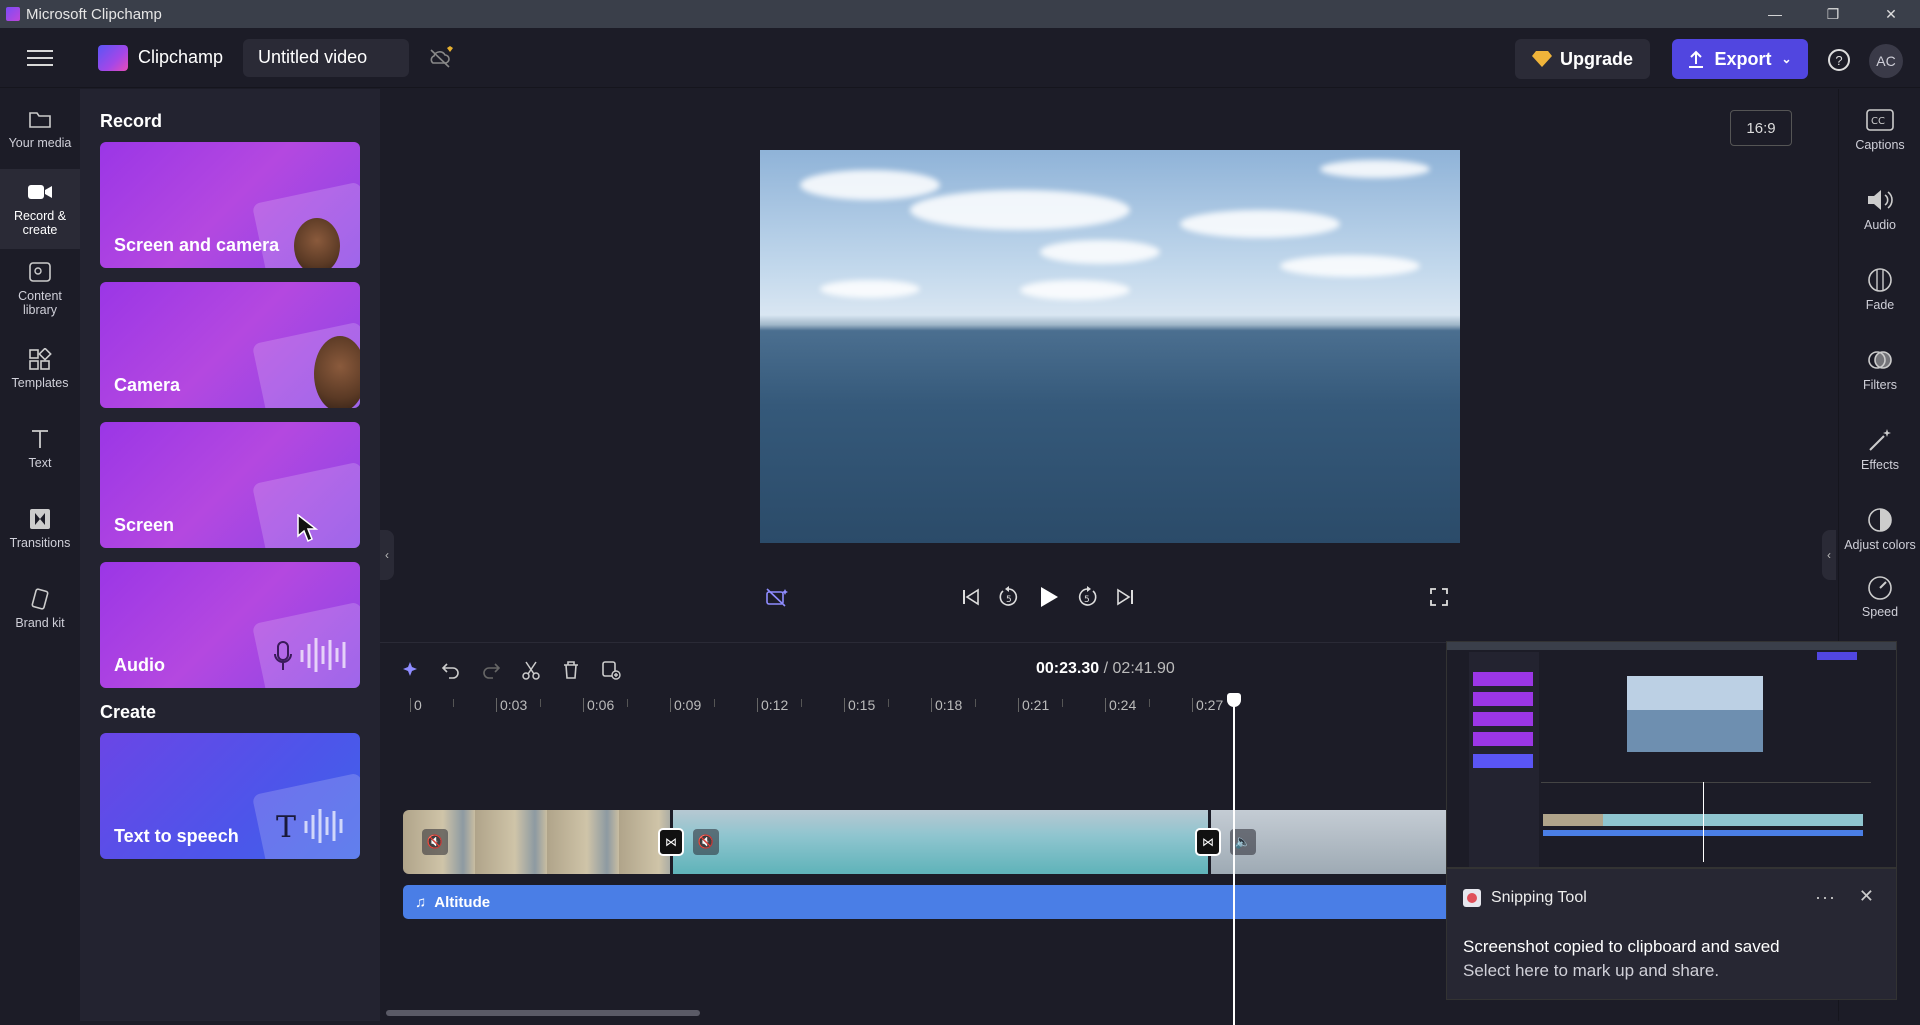 The image size is (1920, 1025). What do you see at coordinates (230, 796) in the screenshot?
I see `text-to-speech-card: T Text to speech` at bounding box center [230, 796].